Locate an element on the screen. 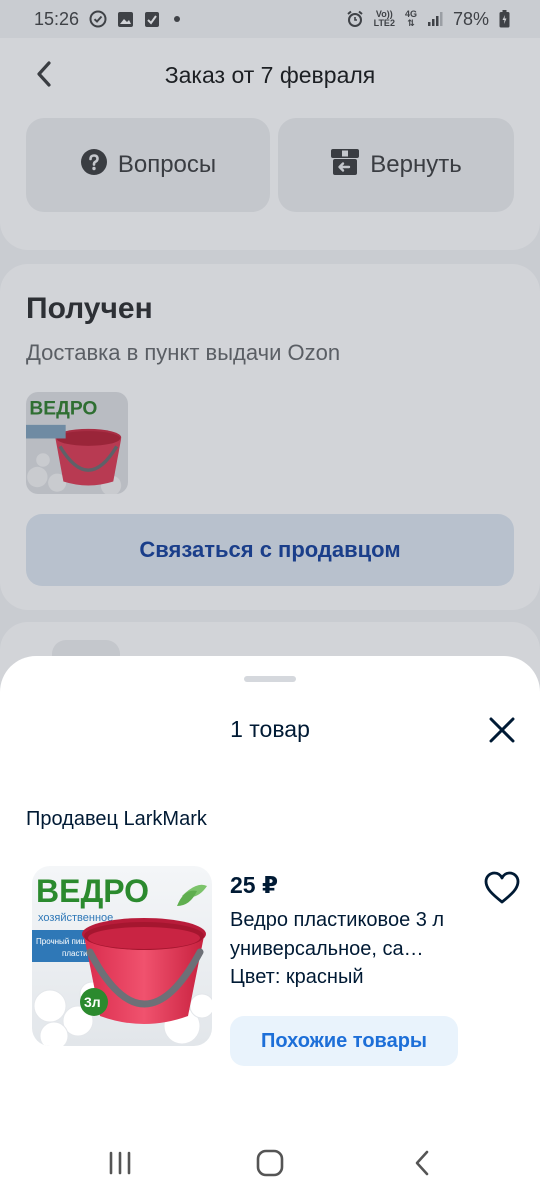 Image resolution: width=540 pixels, height=1200 pixels. recent-apps-icon is located at coordinates (120, 1163).